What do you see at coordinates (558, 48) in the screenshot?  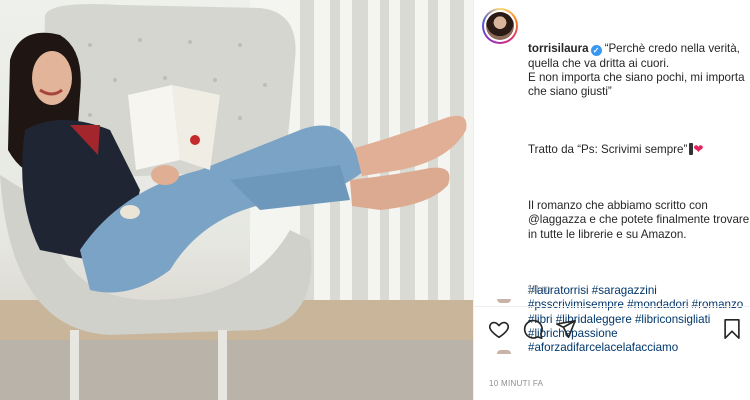 I see `username-link: torrisilaura` at bounding box center [558, 48].